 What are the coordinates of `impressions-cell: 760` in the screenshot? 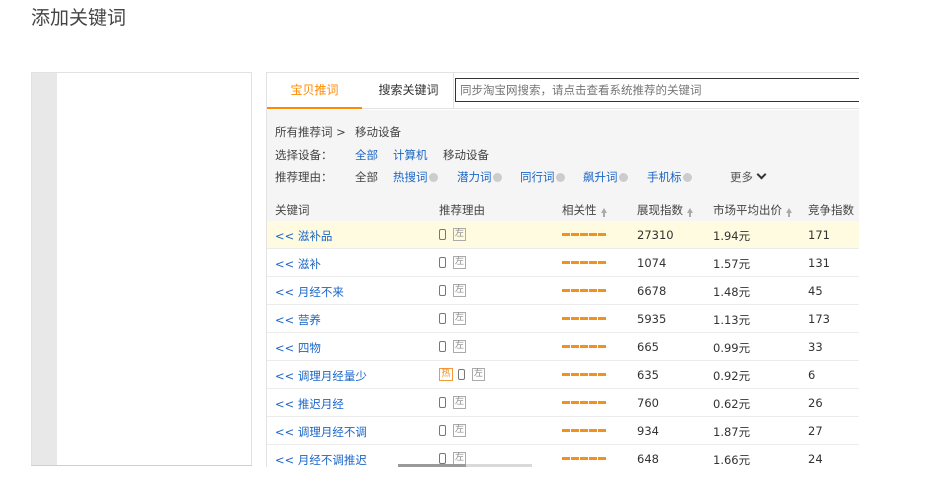 It's located at (648, 403).